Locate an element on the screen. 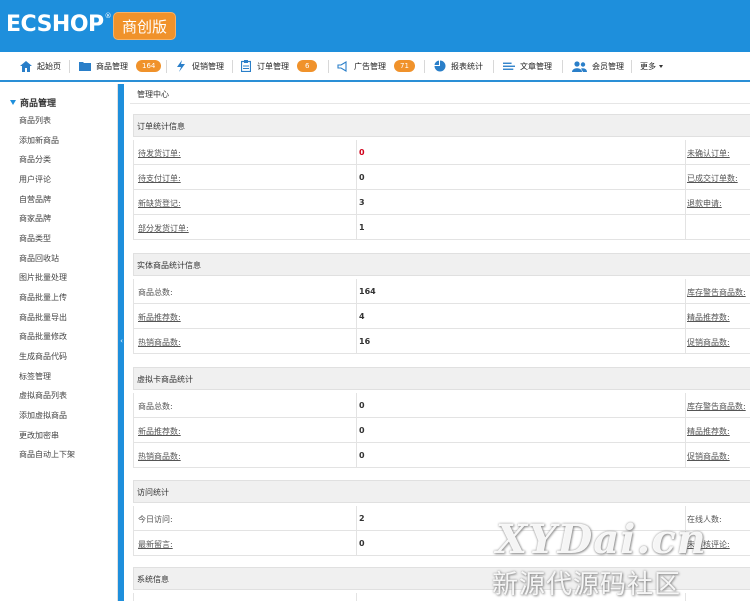 The height and width of the screenshot is (601, 750). nav-promo: 促销管理 is located at coordinates (199, 66).